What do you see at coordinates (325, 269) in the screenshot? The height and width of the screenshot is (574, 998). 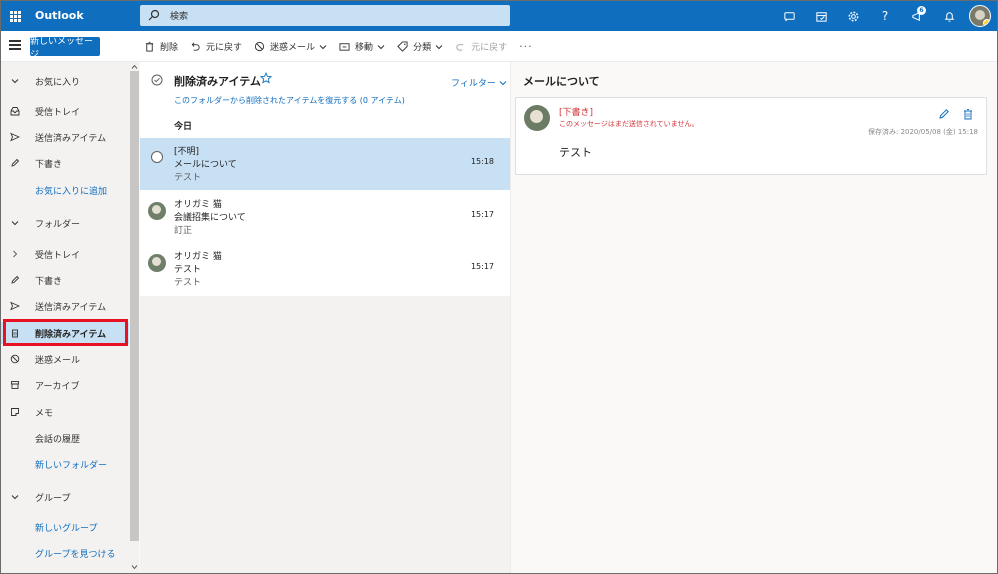 I see `message-item: オリガミ 猫 テスト テスト 15:17` at bounding box center [325, 269].